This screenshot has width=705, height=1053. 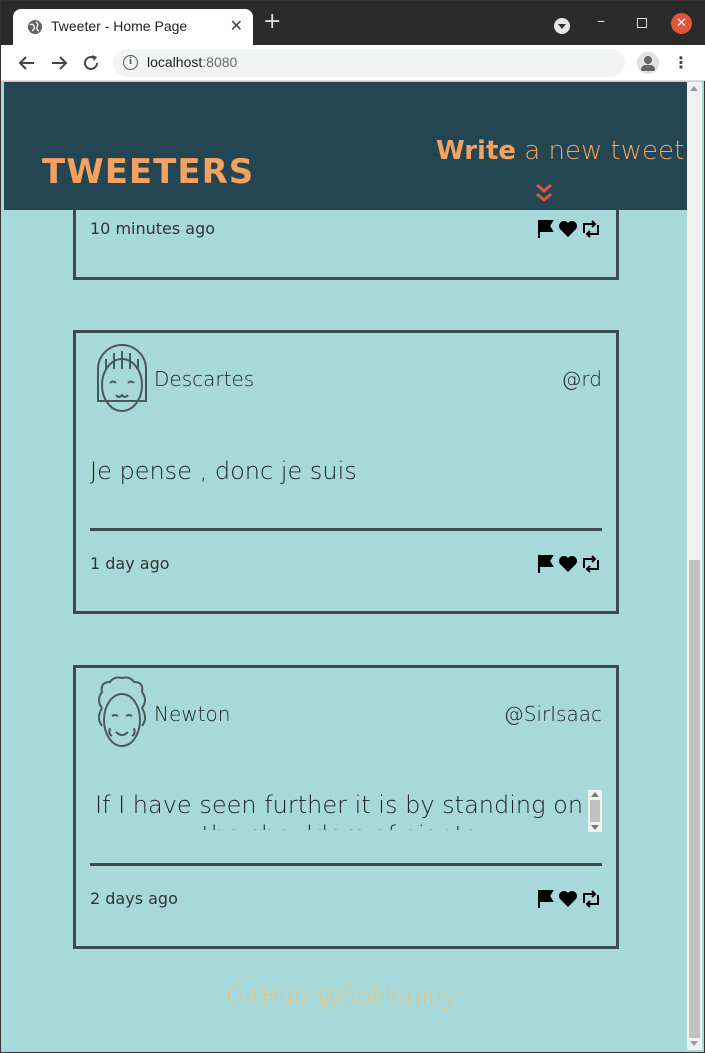 What do you see at coordinates (223, 471) in the screenshot?
I see `tweet-content: Je pense , donc je suis` at bounding box center [223, 471].